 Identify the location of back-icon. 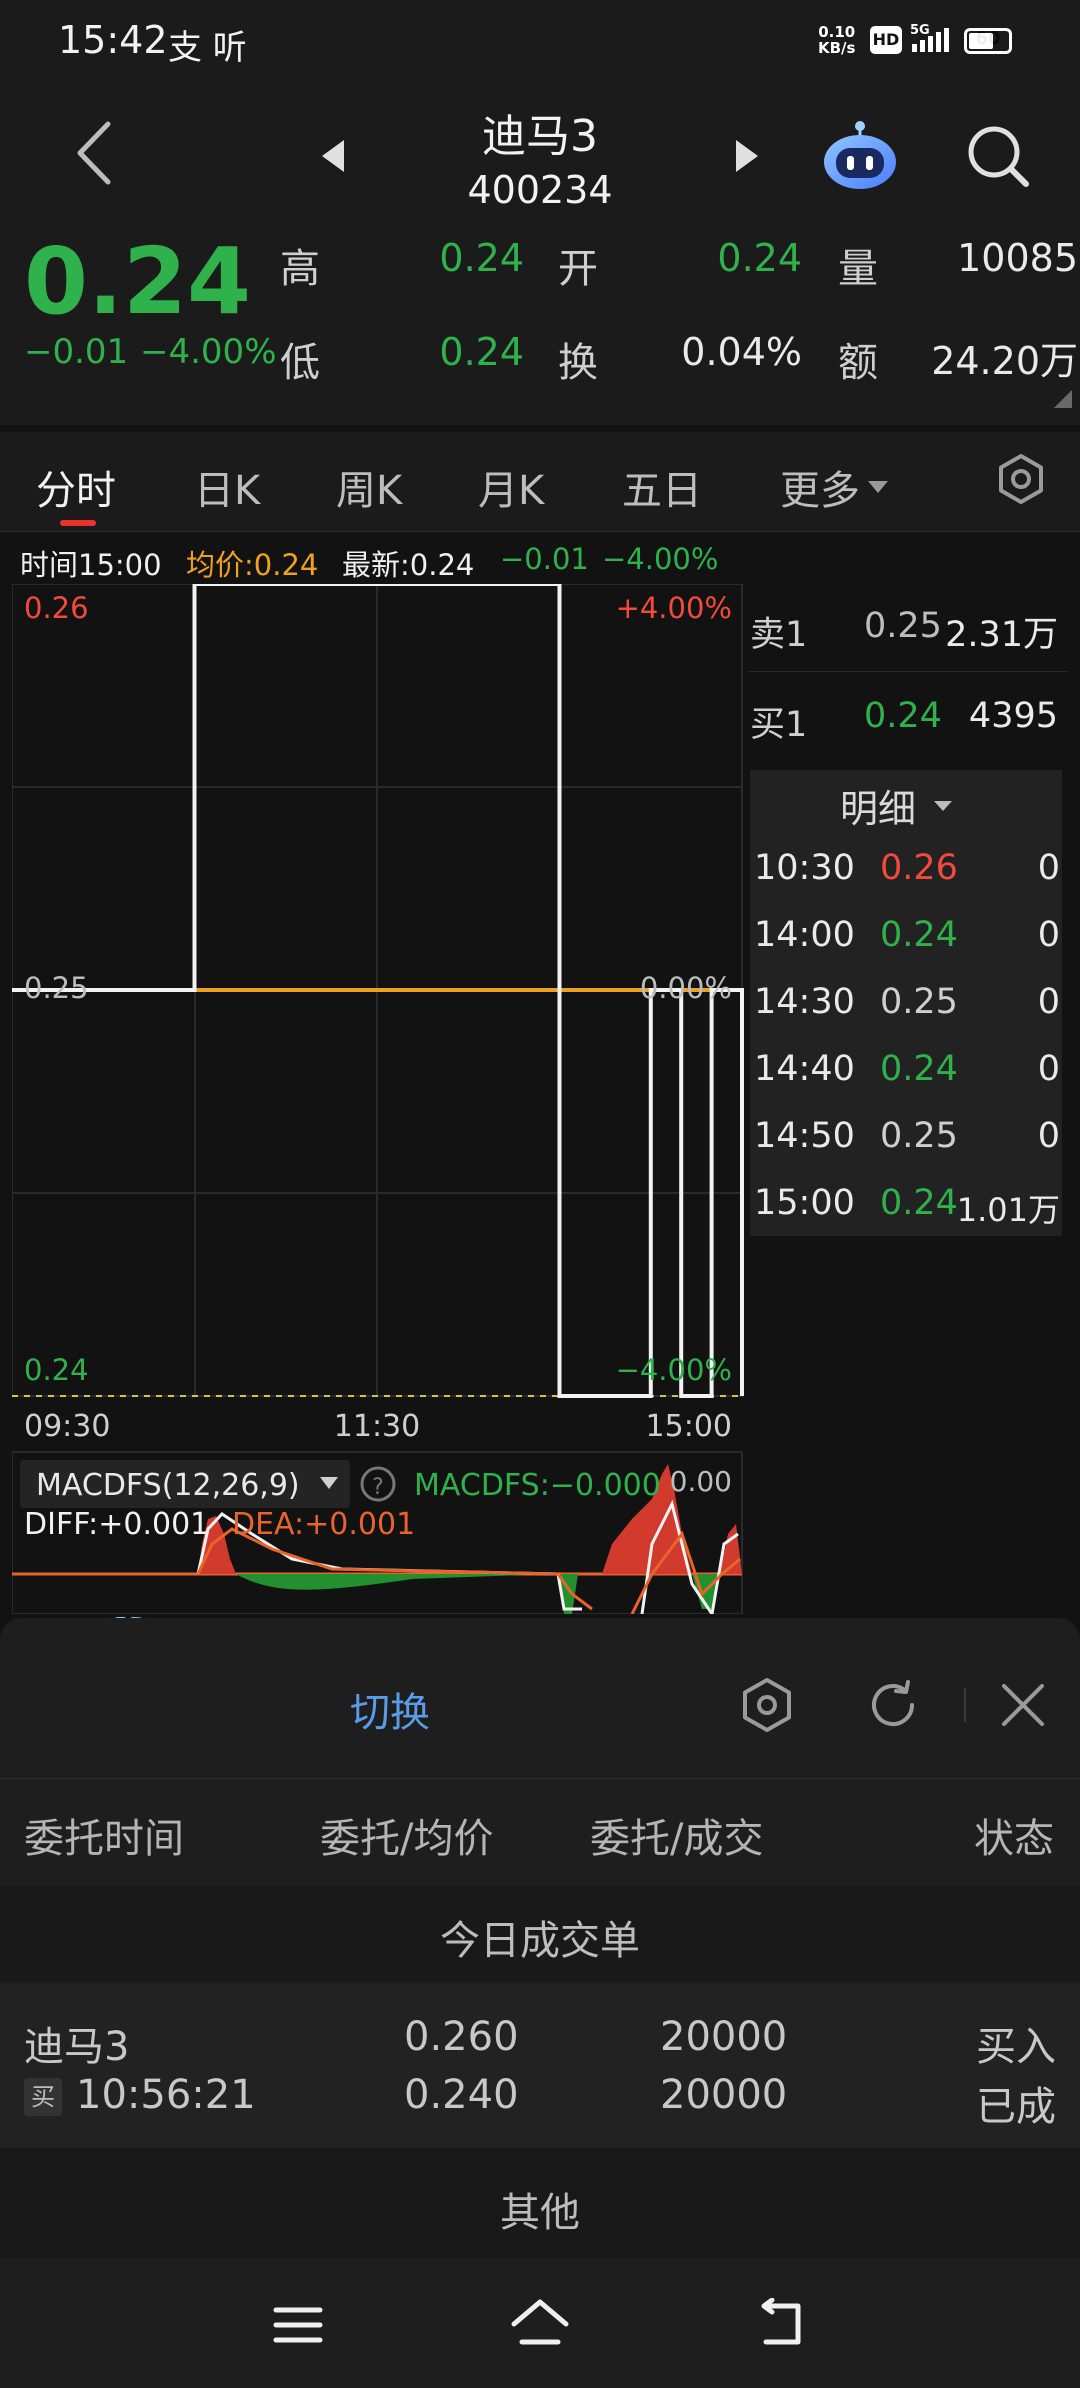
(780, 2325).